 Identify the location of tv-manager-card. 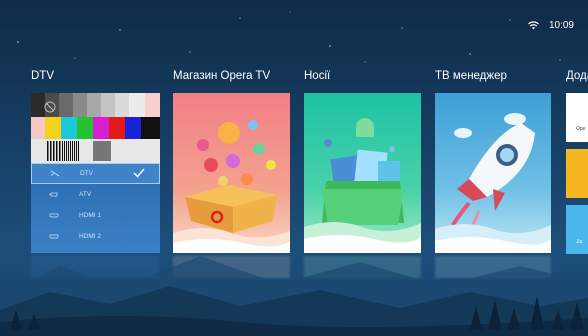
(493, 173).